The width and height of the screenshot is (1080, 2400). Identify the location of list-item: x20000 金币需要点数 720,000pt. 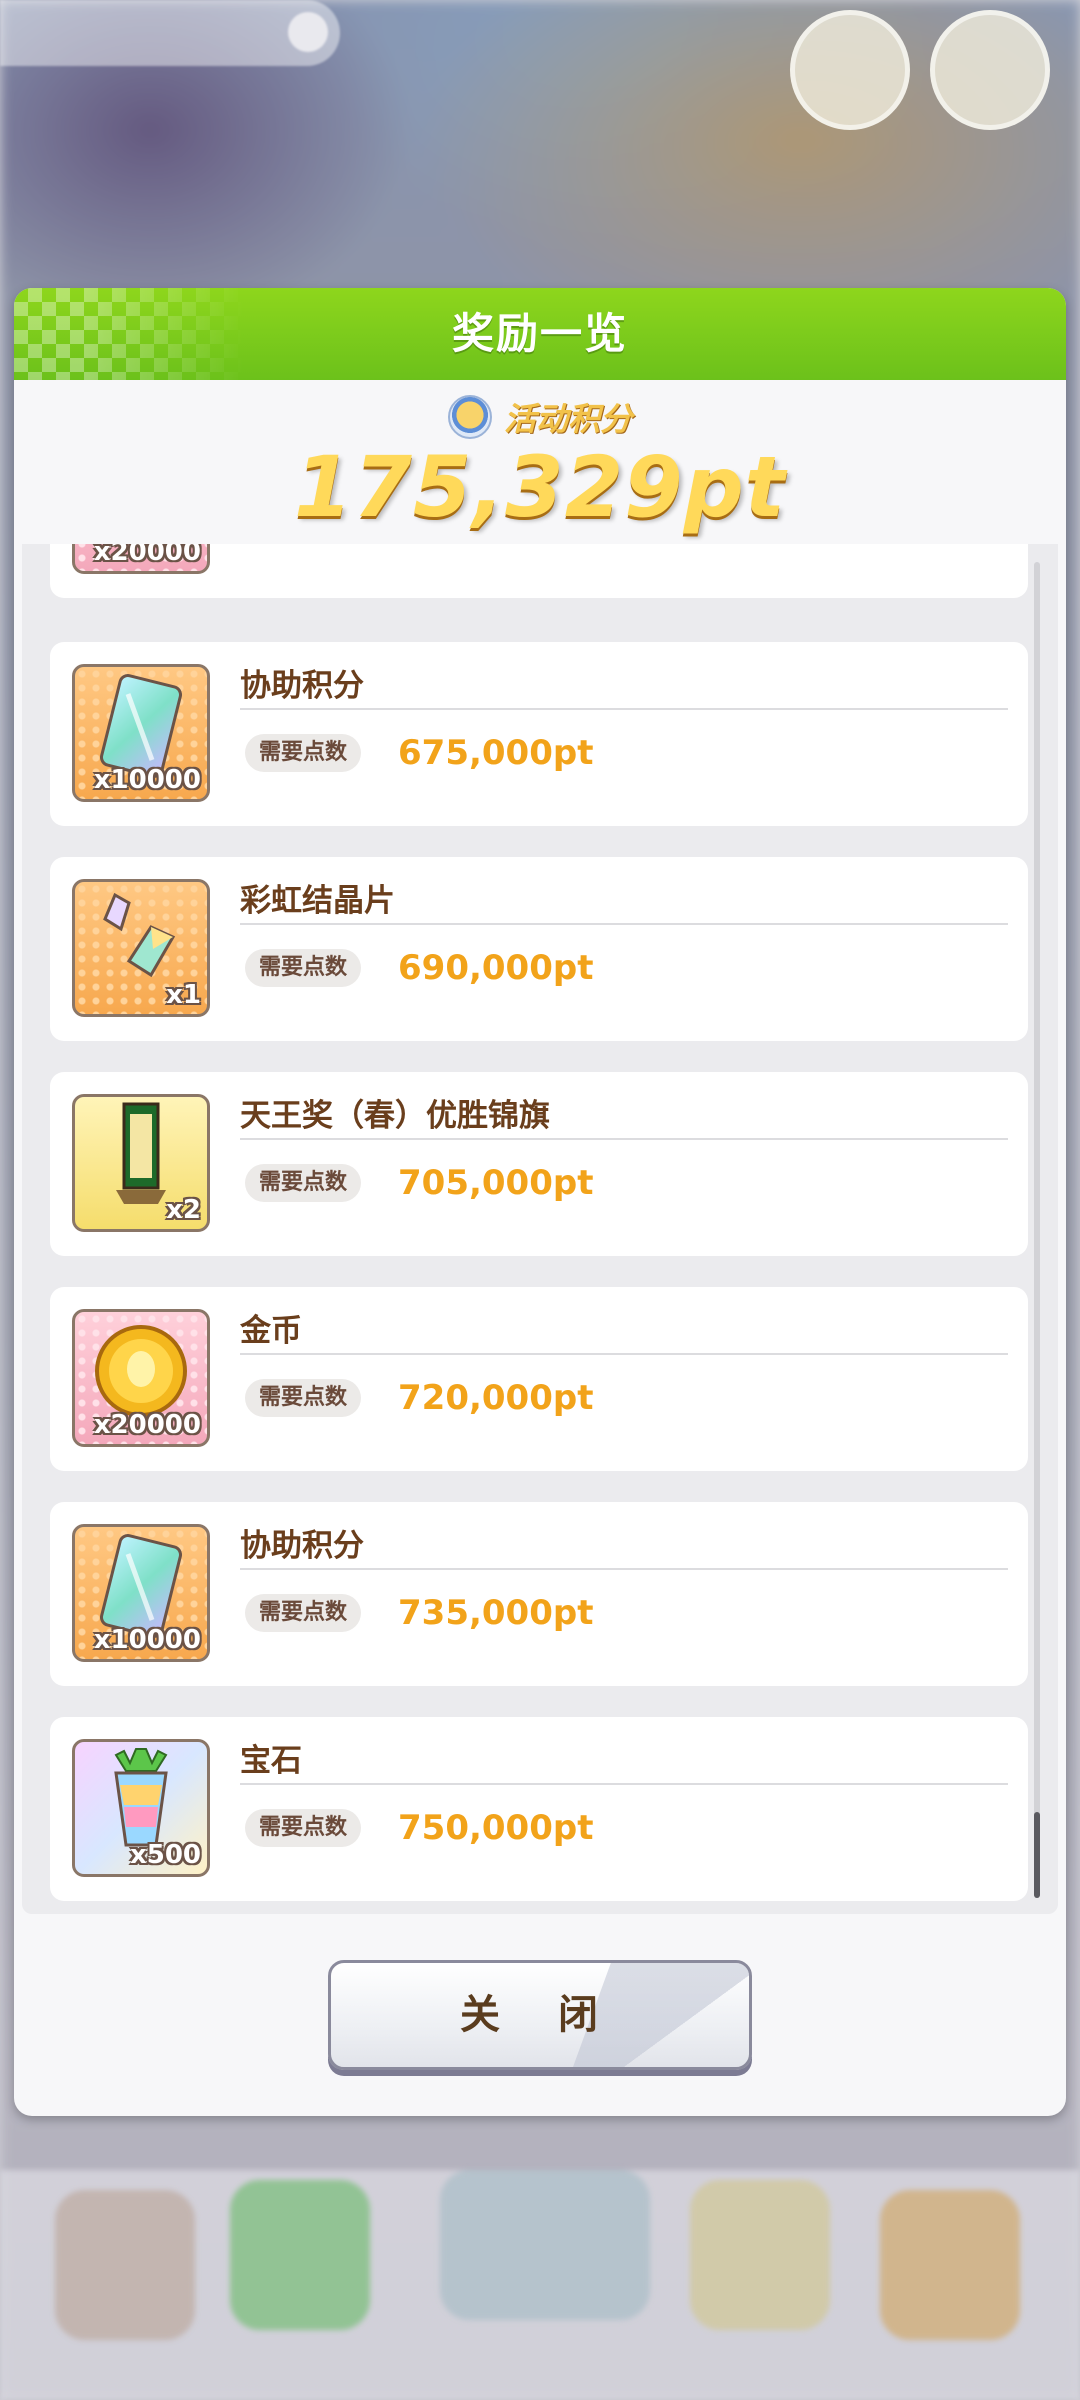
(539, 1379).